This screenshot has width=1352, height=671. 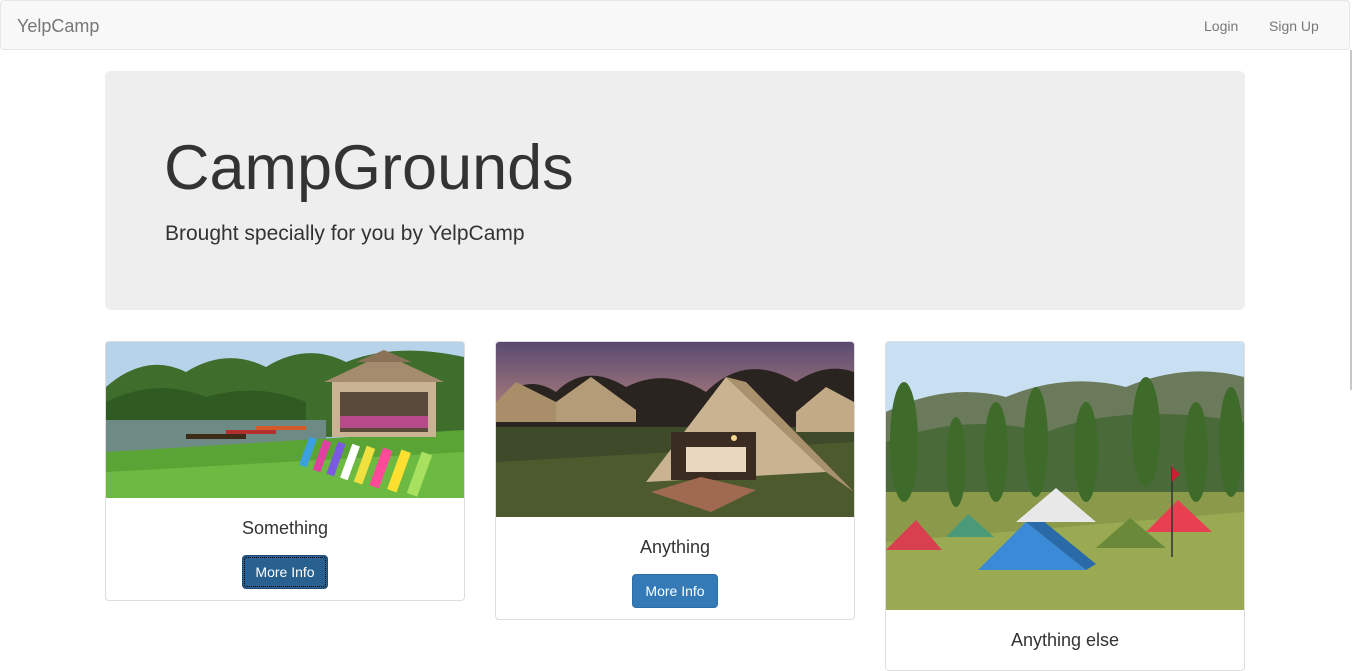 What do you see at coordinates (675, 547) in the screenshot?
I see `campground-name: Anything` at bounding box center [675, 547].